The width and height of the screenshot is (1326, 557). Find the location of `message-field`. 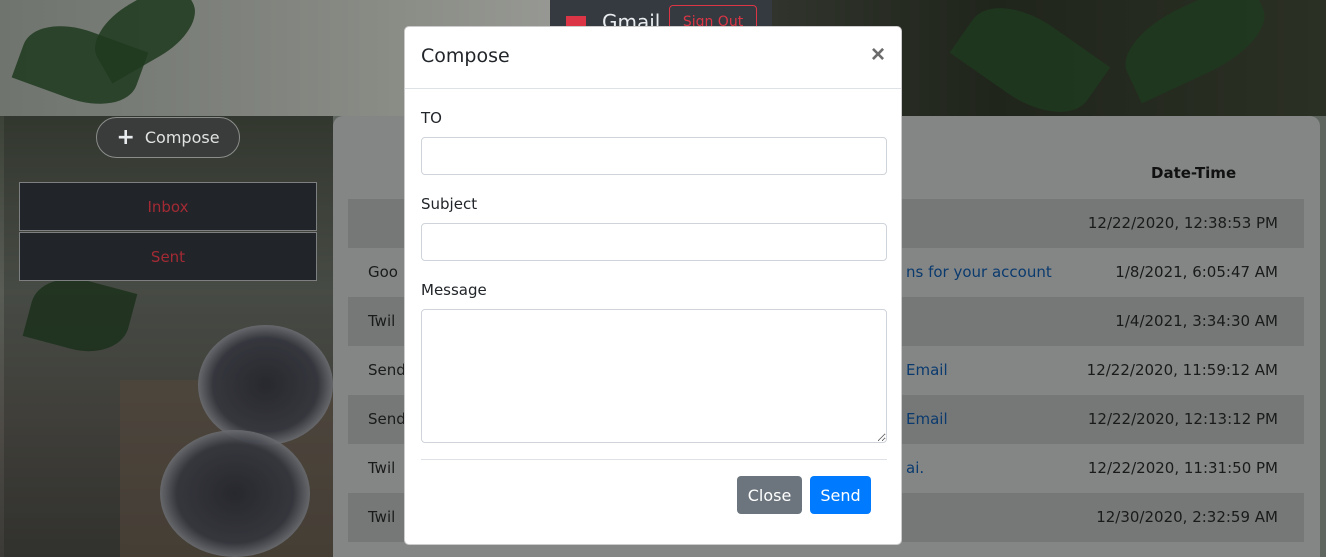

message-field is located at coordinates (654, 376).